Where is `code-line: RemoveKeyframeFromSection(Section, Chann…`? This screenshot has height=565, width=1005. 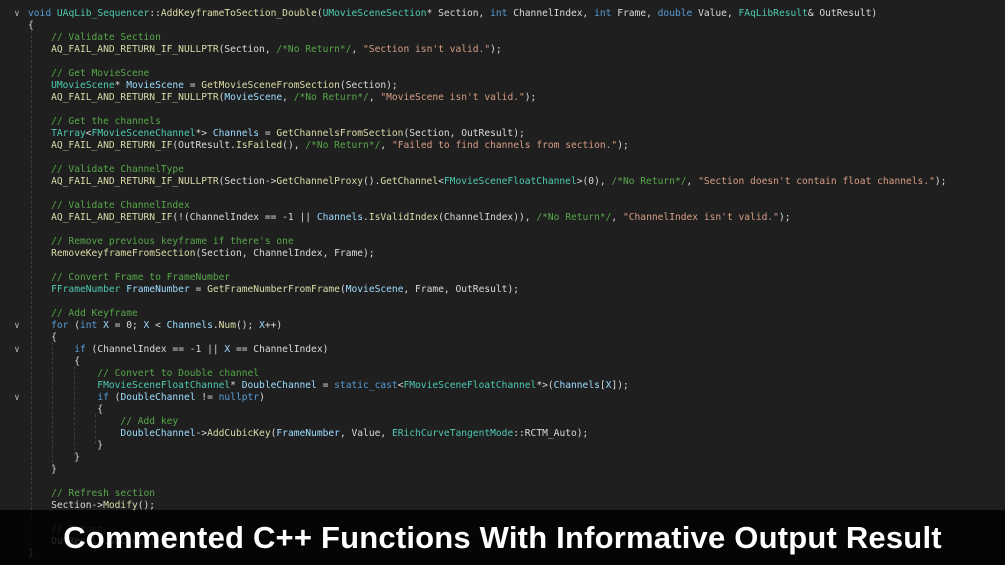
code-line: RemoveKeyframeFromSection(Section, Chann… is located at coordinates (502, 254).